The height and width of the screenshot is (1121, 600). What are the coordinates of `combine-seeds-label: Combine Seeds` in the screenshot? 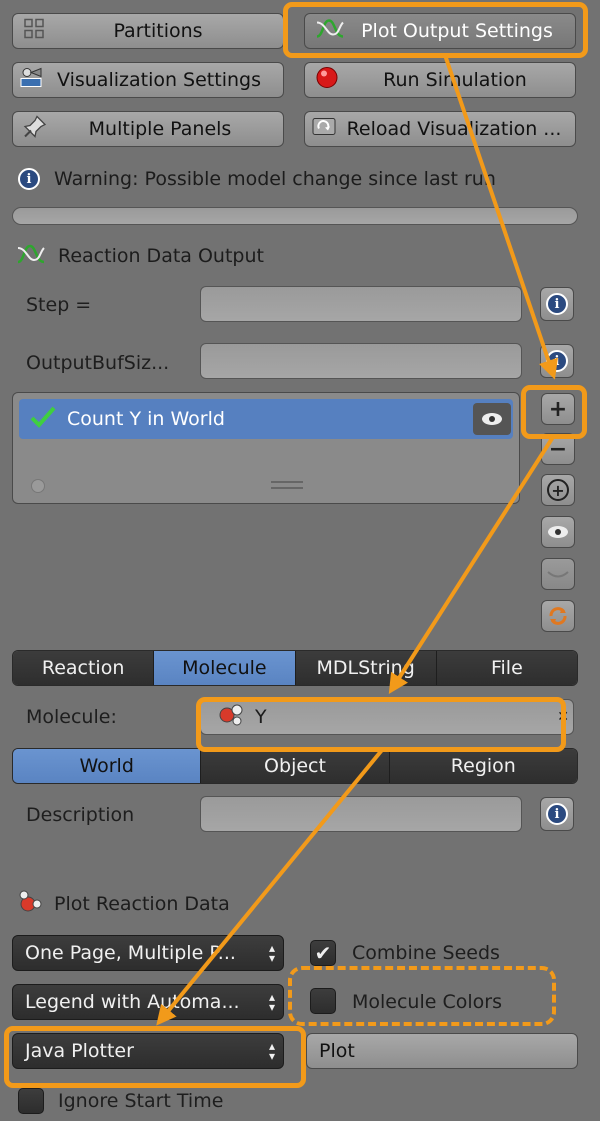 It's located at (426, 953).